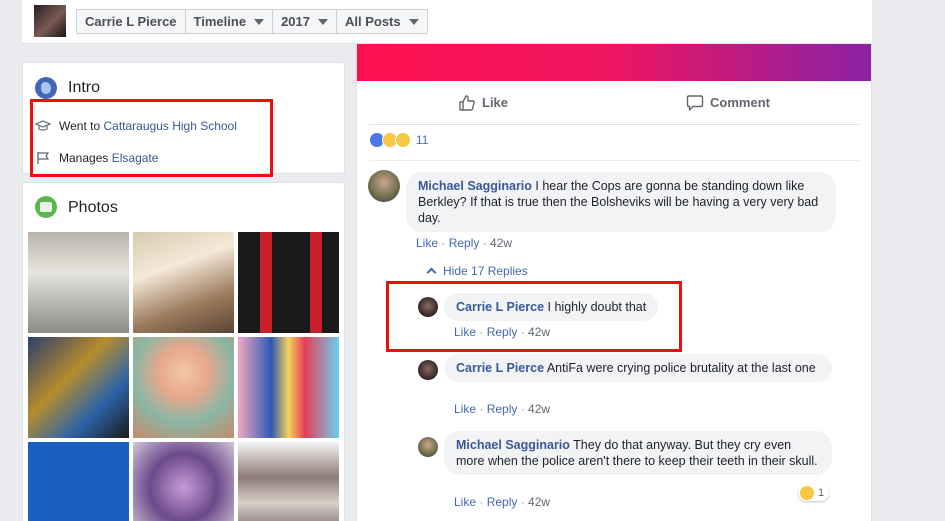 This screenshot has width=945, height=521. Describe the element at coordinates (614, 103) in the screenshot. I see `post-actions: Like Comment` at that location.